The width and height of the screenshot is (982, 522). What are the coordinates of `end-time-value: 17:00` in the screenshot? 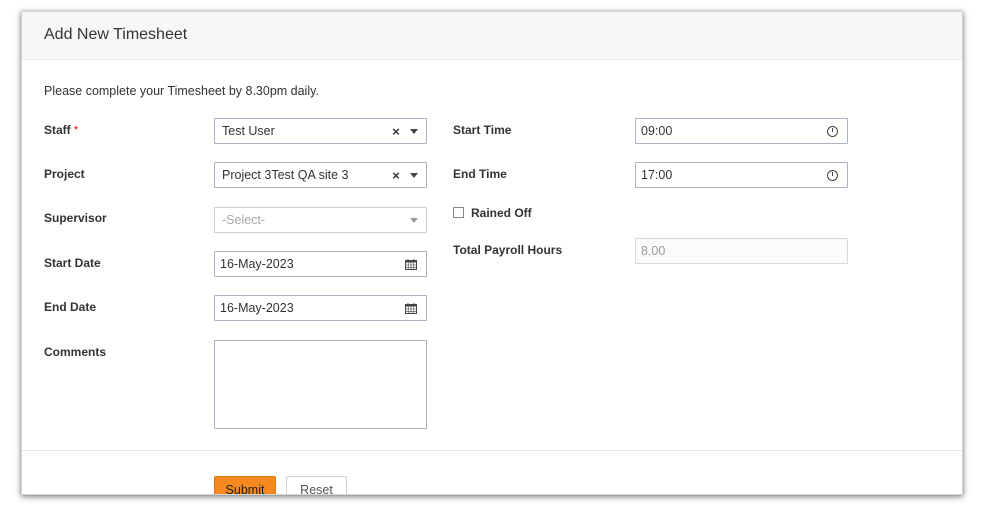 It's located at (657, 175).